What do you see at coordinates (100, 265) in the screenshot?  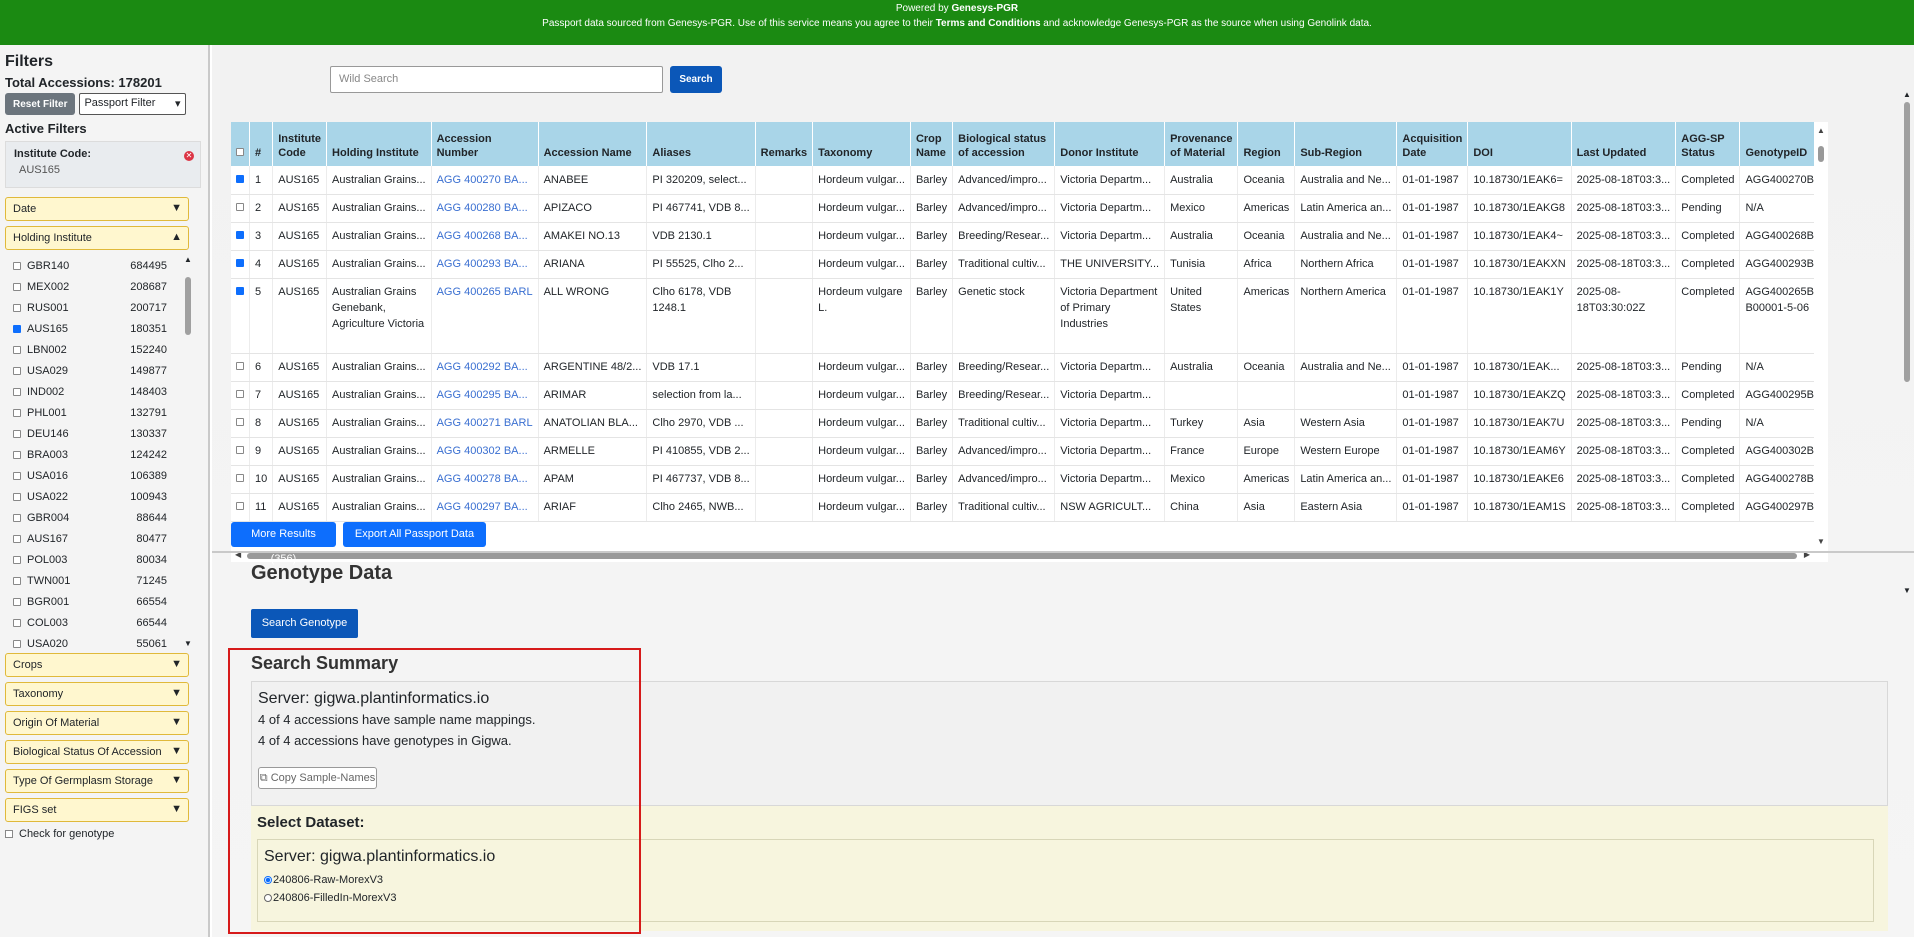 I see `institute-filter-item: GBR140 684495` at bounding box center [100, 265].